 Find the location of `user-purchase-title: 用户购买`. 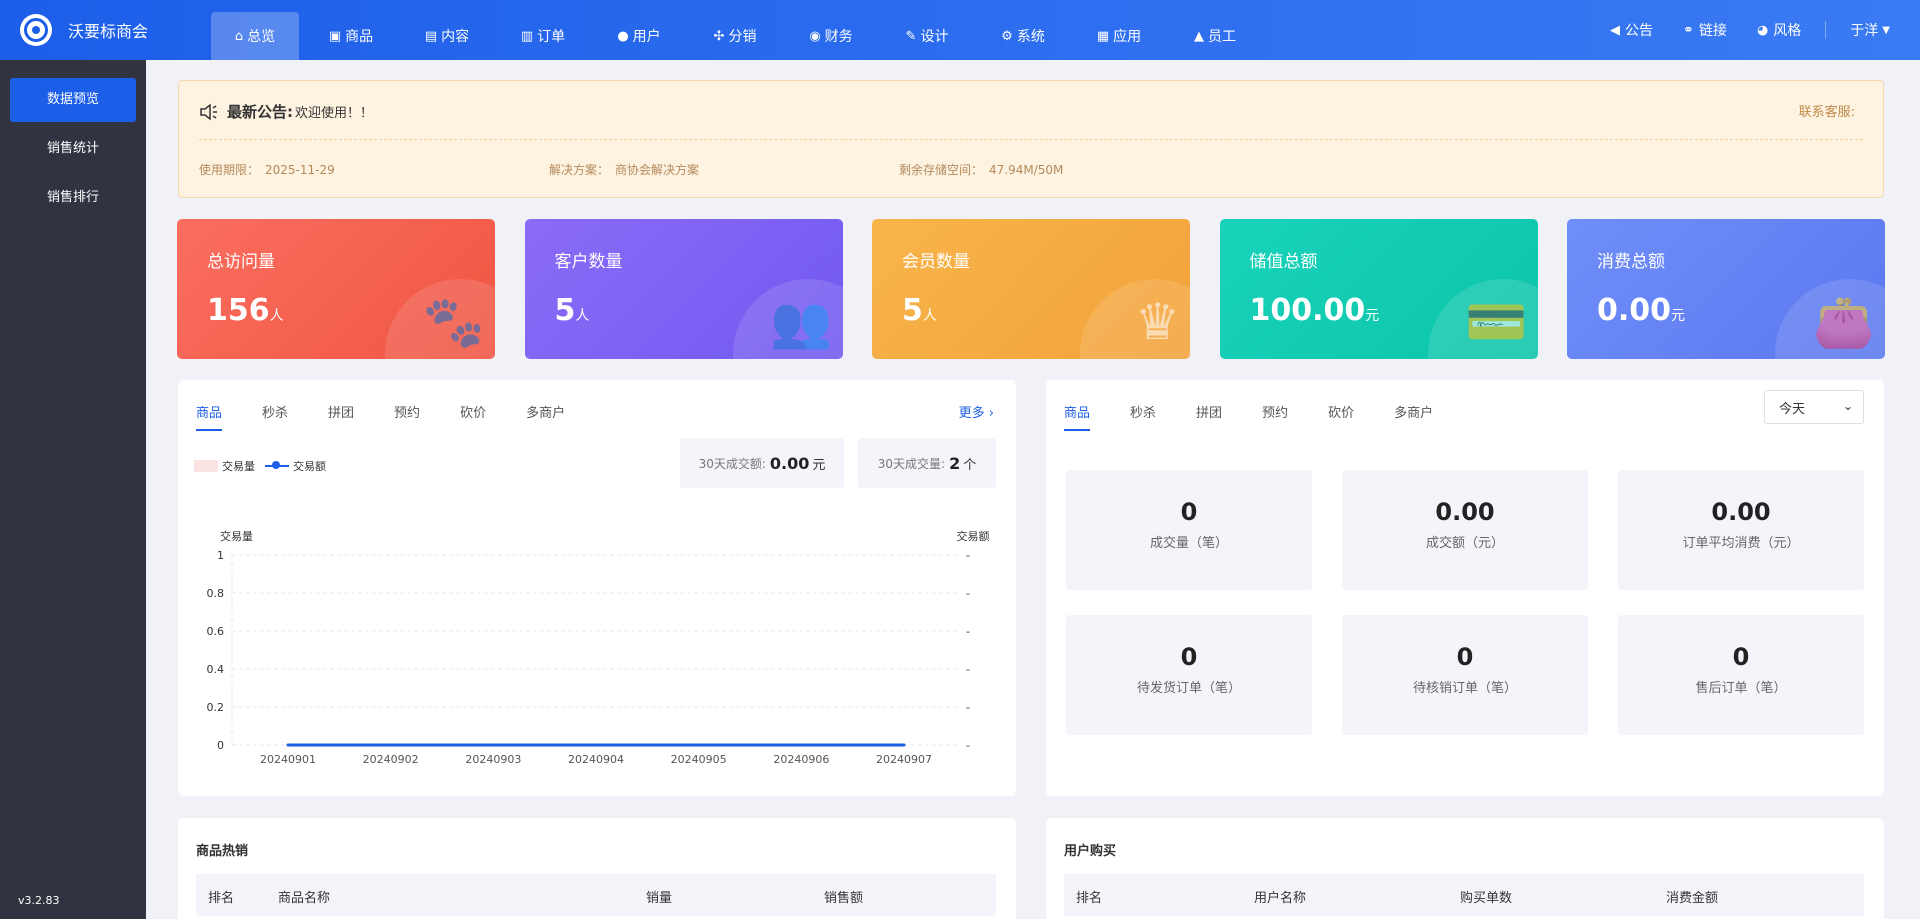

user-purchase-title: 用户购买 is located at coordinates (1090, 851).